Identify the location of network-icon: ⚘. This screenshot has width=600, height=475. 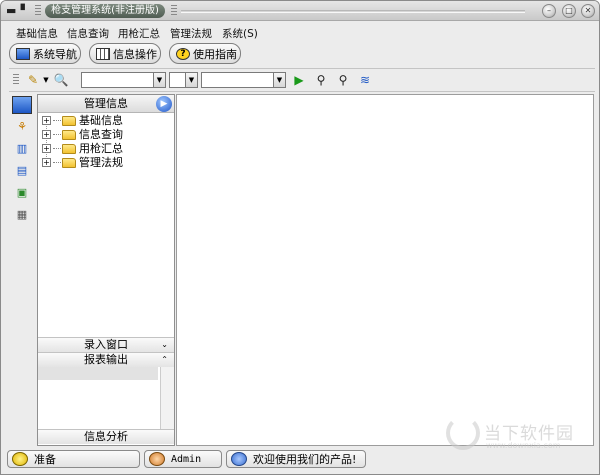
(22, 127).